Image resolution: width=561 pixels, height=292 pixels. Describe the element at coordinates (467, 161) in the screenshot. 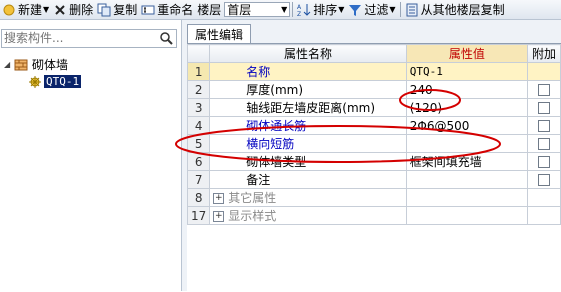

I see `row-value: 框架间填充墙` at that location.